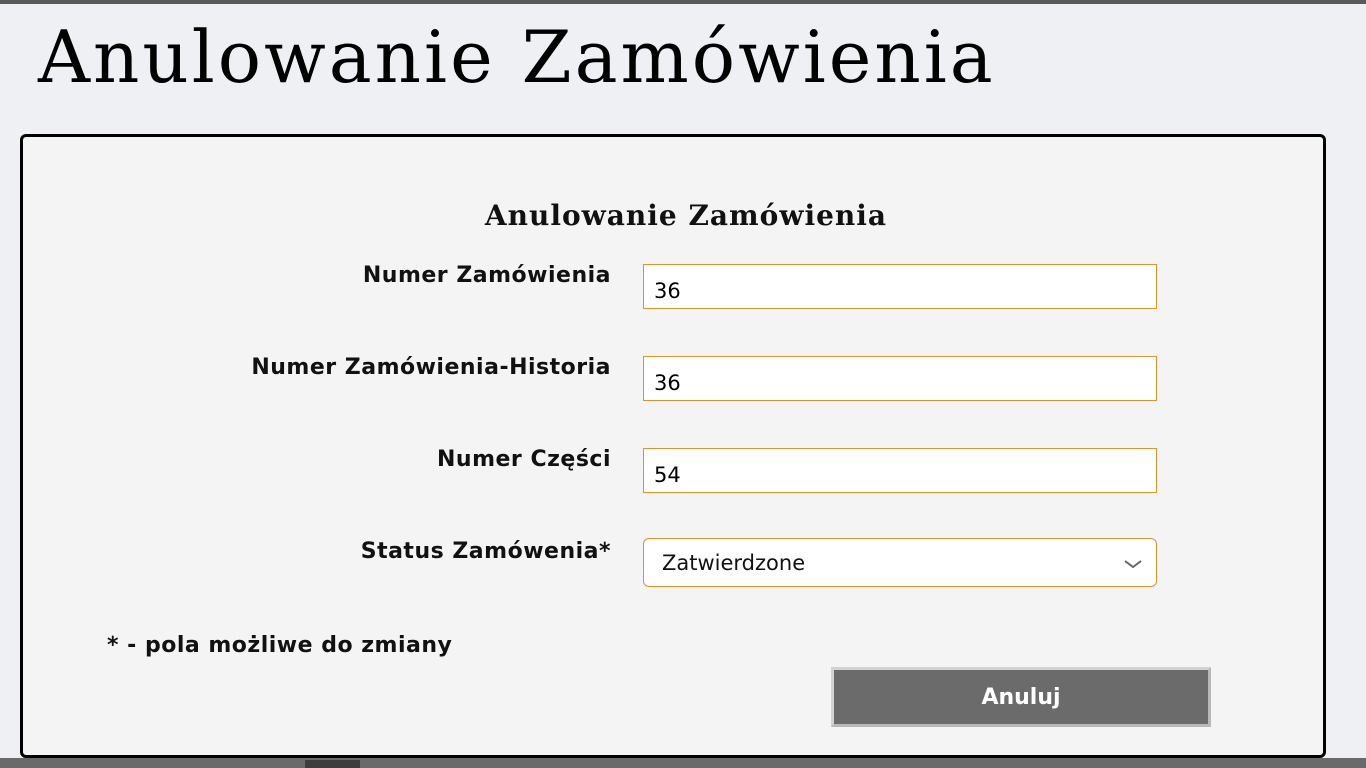 Image resolution: width=1366 pixels, height=768 pixels. I want to click on order-status-label: Status Zamówenia*, so click(485, 551).